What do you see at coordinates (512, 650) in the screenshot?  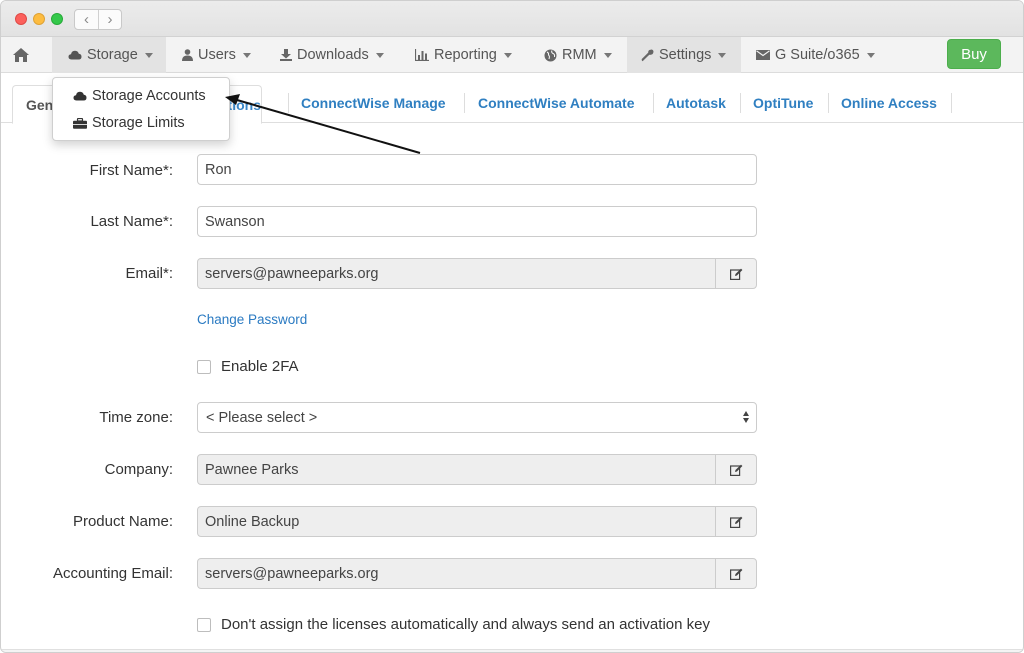 I see `window-bottom-edge` at bounding box center [512, 650].